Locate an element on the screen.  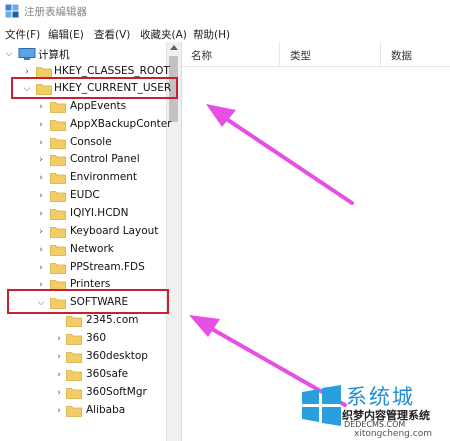
watermark-url-xitongcheng: xitongcheng.com is located at coordinates (393, 434).